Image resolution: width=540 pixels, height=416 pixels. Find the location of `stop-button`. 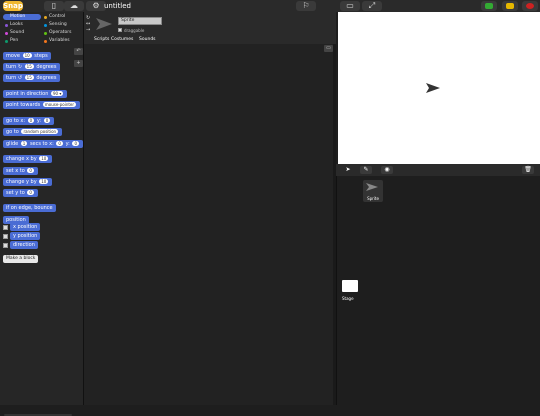

stop-button is located at coordinates (530, 6).